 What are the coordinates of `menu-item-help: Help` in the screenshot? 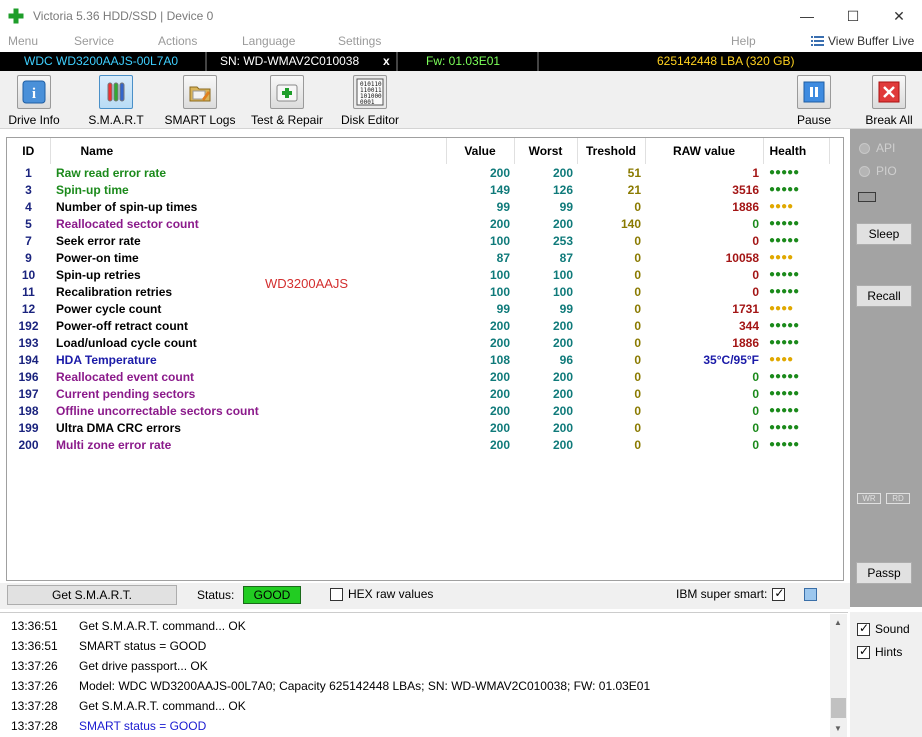 It's located at (743, 41).